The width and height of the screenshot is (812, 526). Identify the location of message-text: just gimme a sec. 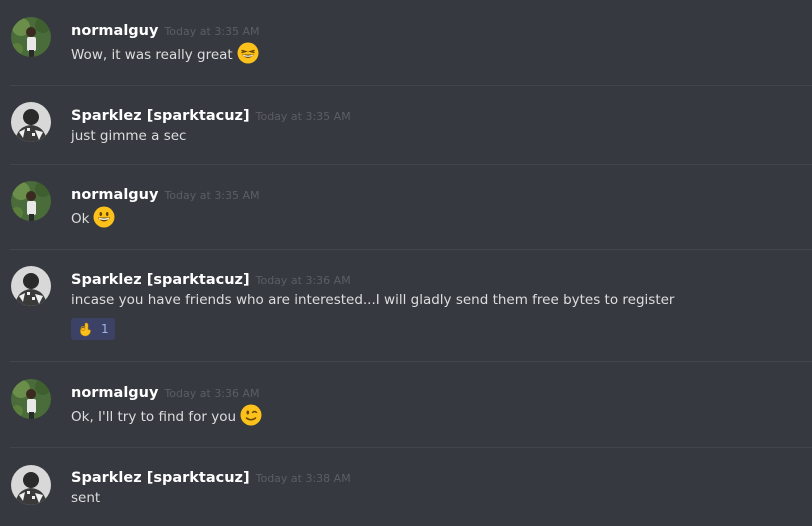
(129, 136).